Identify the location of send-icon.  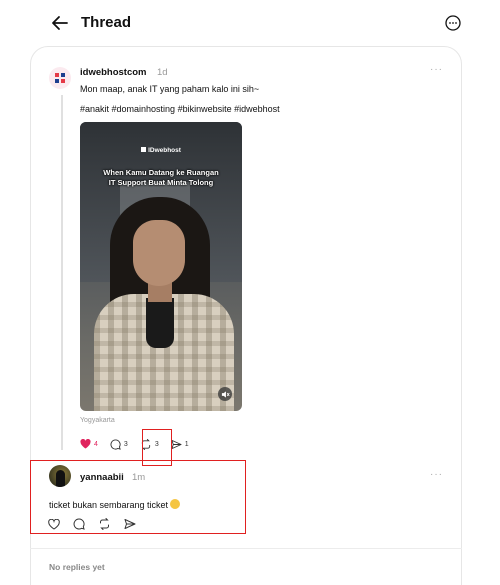
(176, 444).